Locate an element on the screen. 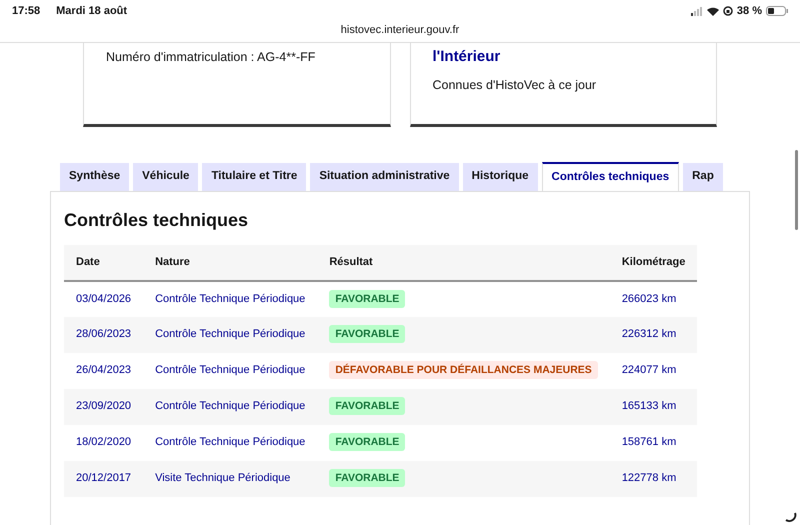  status-date: Mardi 18 août is located at coordinates (92, 11).